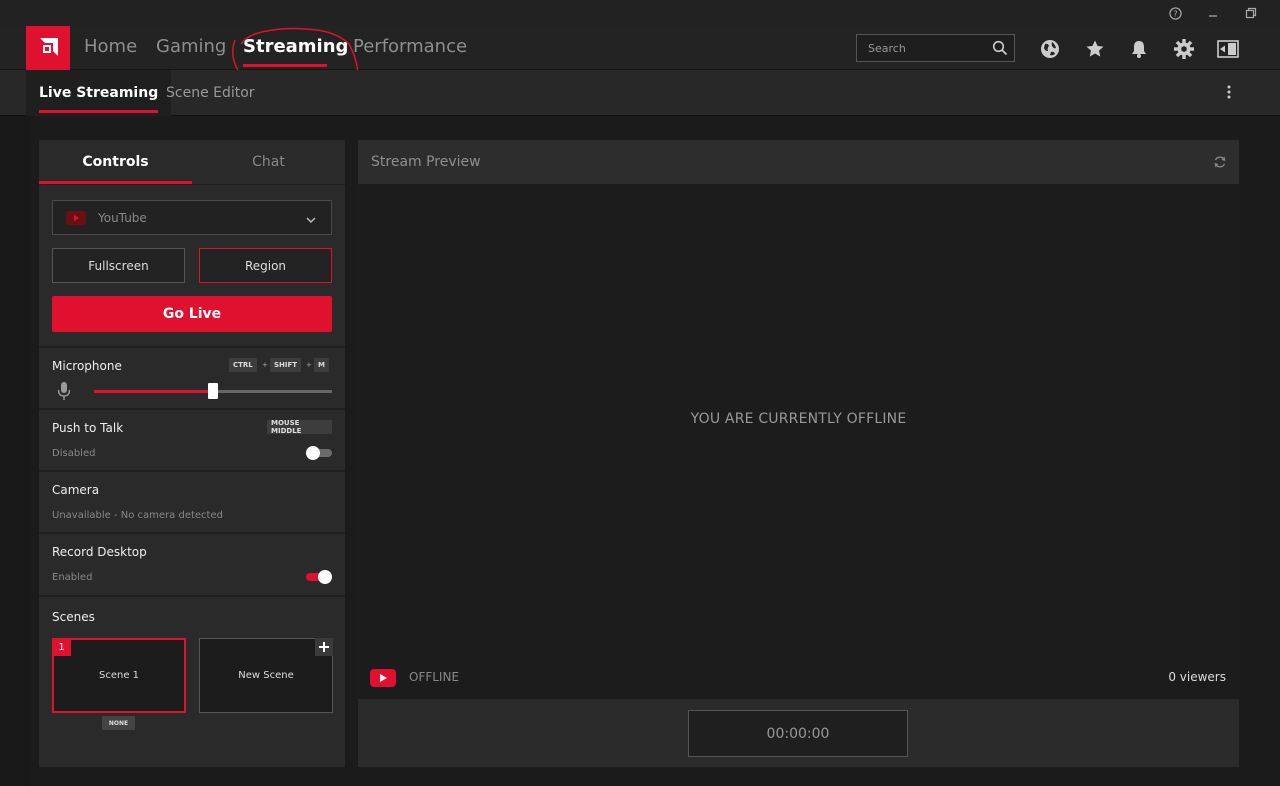 The image size is (1280, 786). I want to click on record-desktop-label: Record Desktop, so click(99, 552).